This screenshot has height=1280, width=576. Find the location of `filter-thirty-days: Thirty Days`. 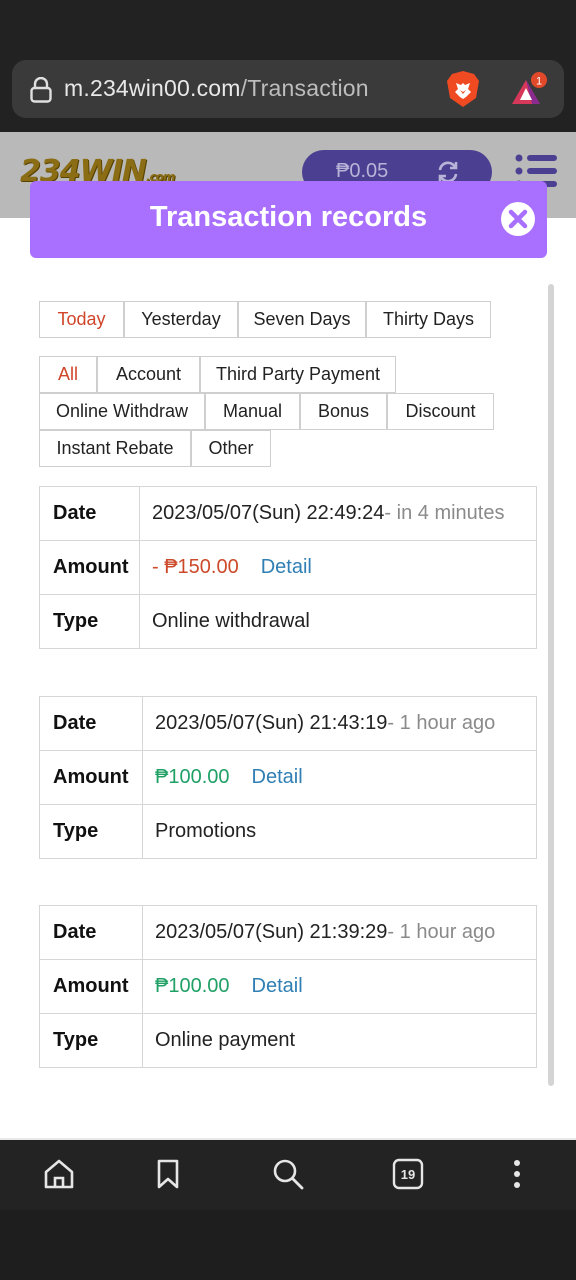

filter-thirty-days: Thirty Days is located at coordinates (428, 319).